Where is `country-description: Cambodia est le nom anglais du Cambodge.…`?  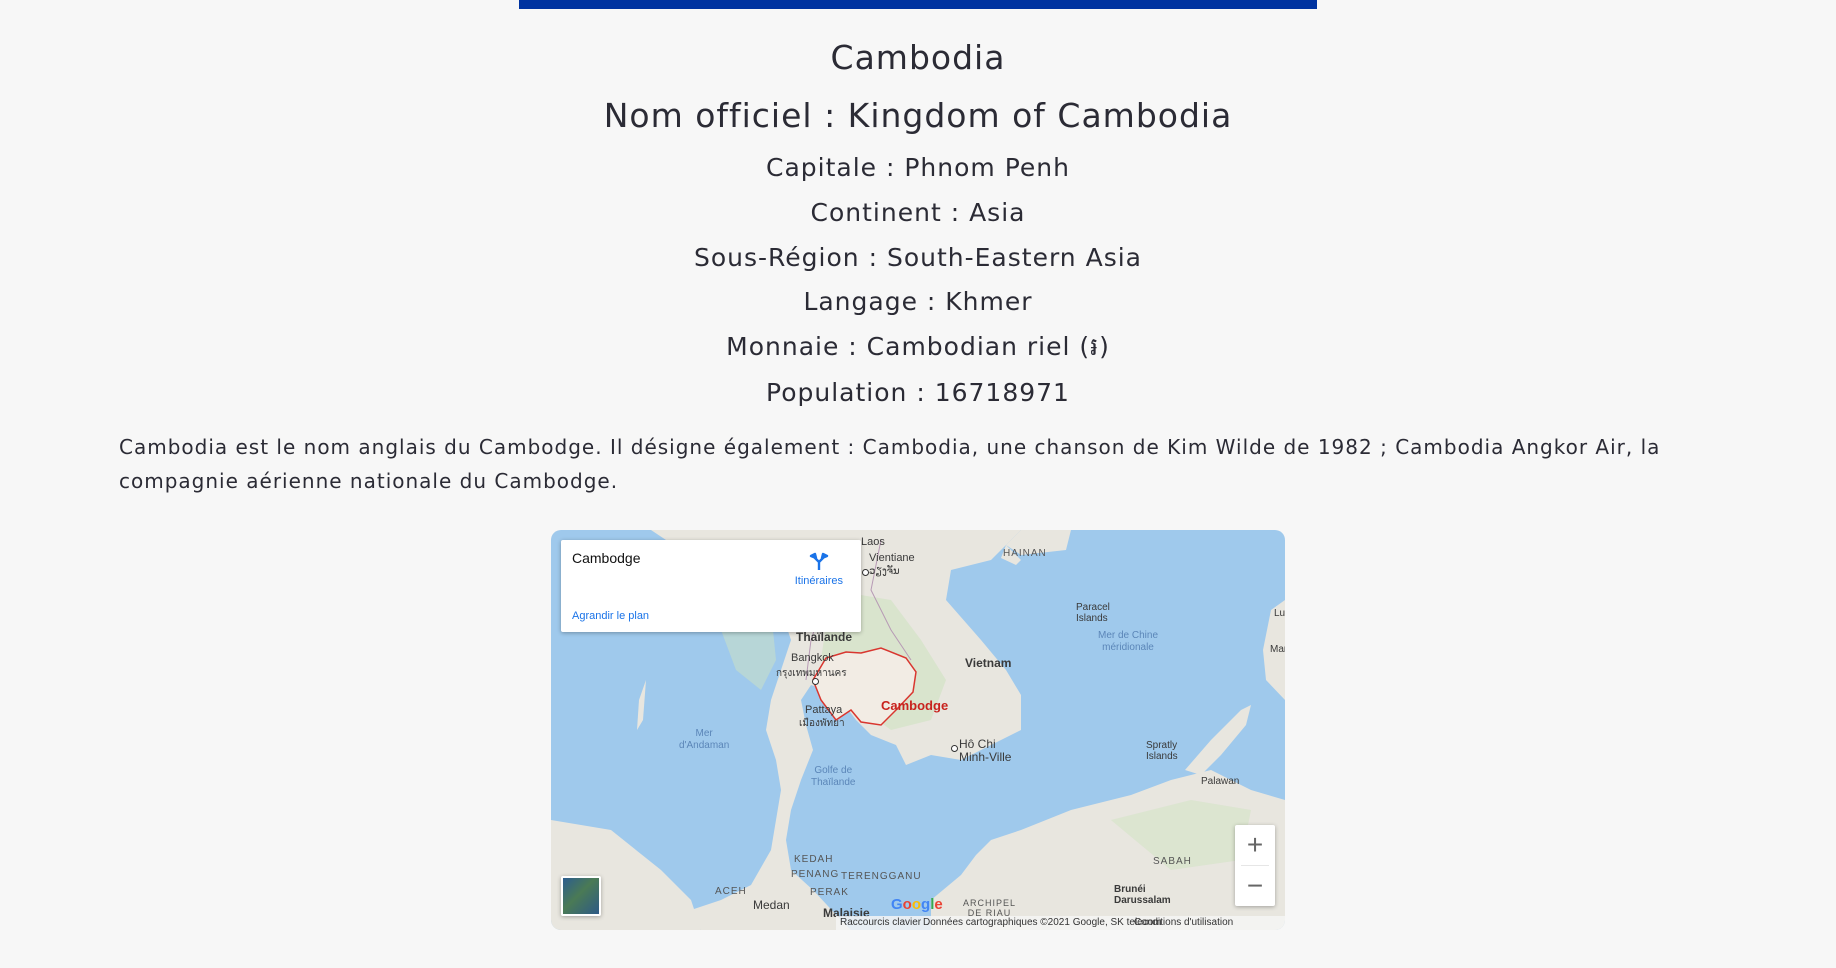 country-description: Cambodia est le nom anglais du Cambodge.… is located at coordinates (890, 464).